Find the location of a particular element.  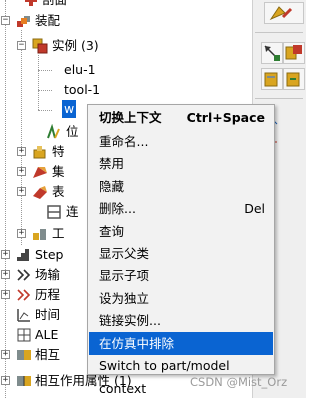

tree-item-label: 工 is located at coordinates (58, 233).